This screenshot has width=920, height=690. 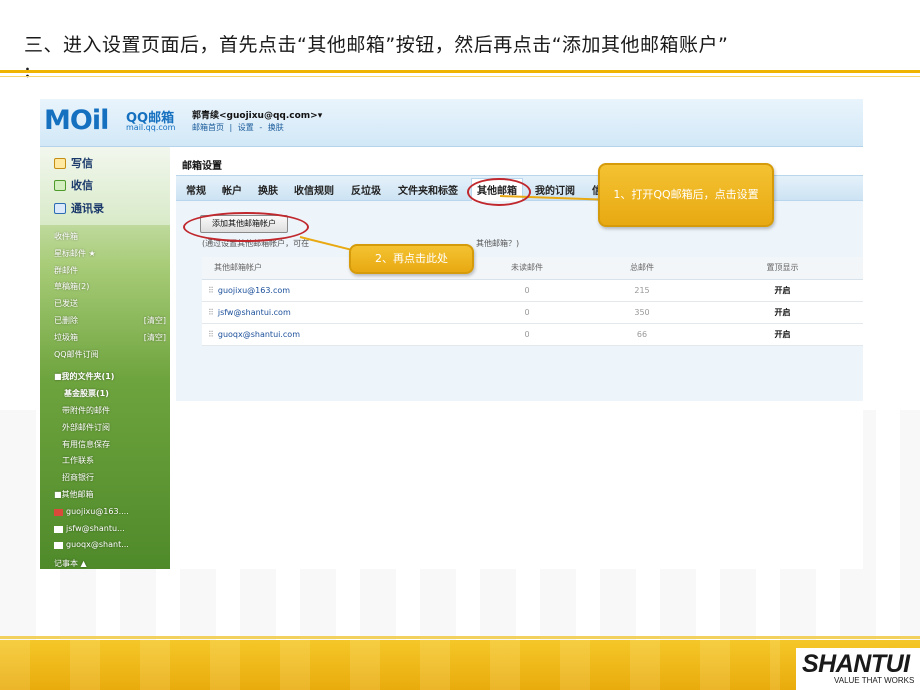 I want to click on account-name: guojixu@163.com, so click(x=254, y=290).